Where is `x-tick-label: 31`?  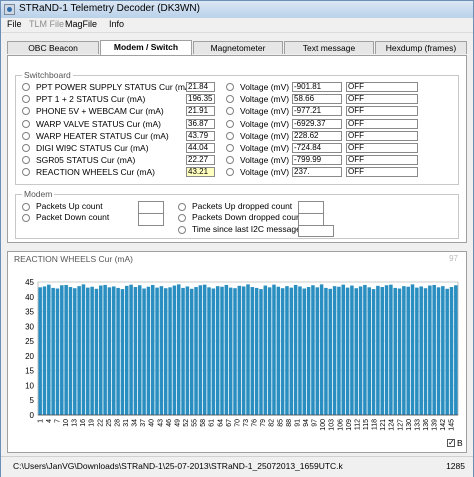
x-tick-label: 31 is located at coordinates (126, 423).